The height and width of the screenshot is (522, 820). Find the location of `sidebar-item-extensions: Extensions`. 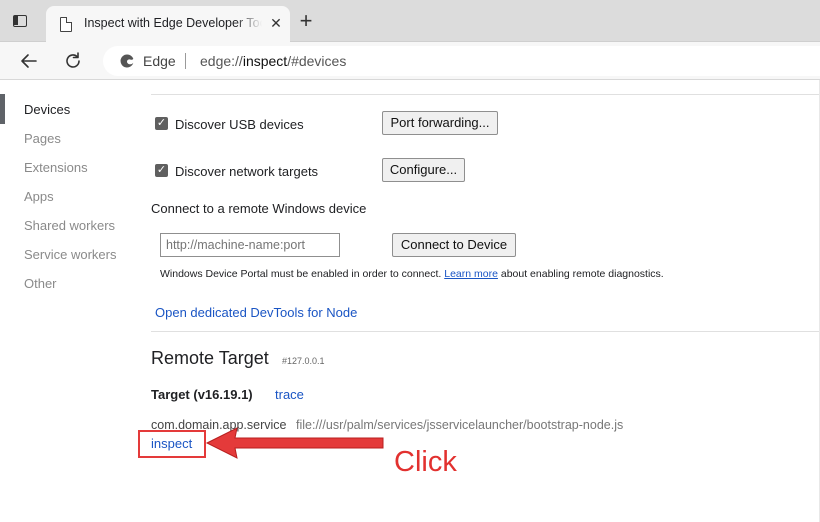

sidebar-item-extensions: Extensions is located at coordinates (56, 167).